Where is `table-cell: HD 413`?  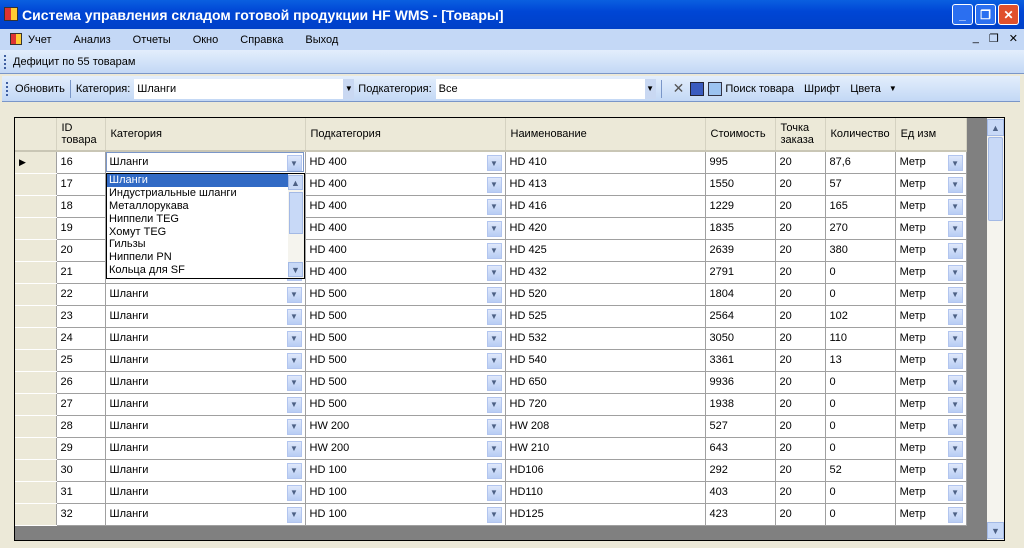 table-cell: HD 413 is located at coordinates (605, 184).